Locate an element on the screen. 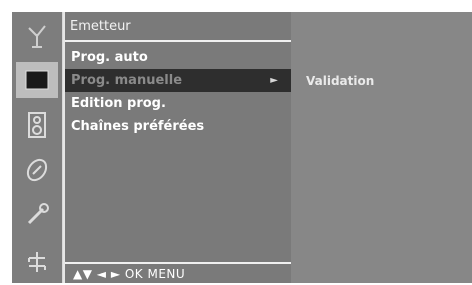 Image resolution: width=472 pixels, height=285 pixels. menu-item-prog-manuelle: Prog. manuelle ► is located at coordinates (178, 80).